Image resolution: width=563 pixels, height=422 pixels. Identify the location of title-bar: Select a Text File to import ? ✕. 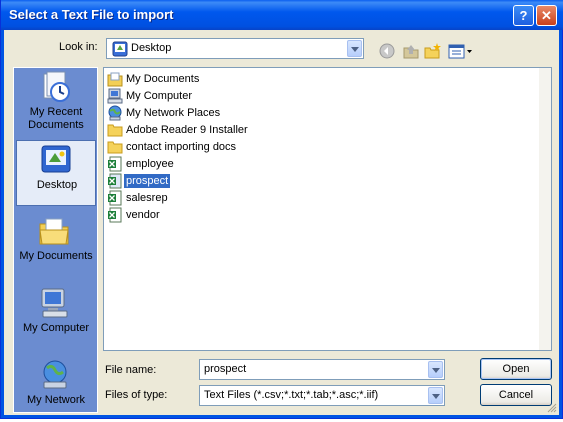
(282, 15).